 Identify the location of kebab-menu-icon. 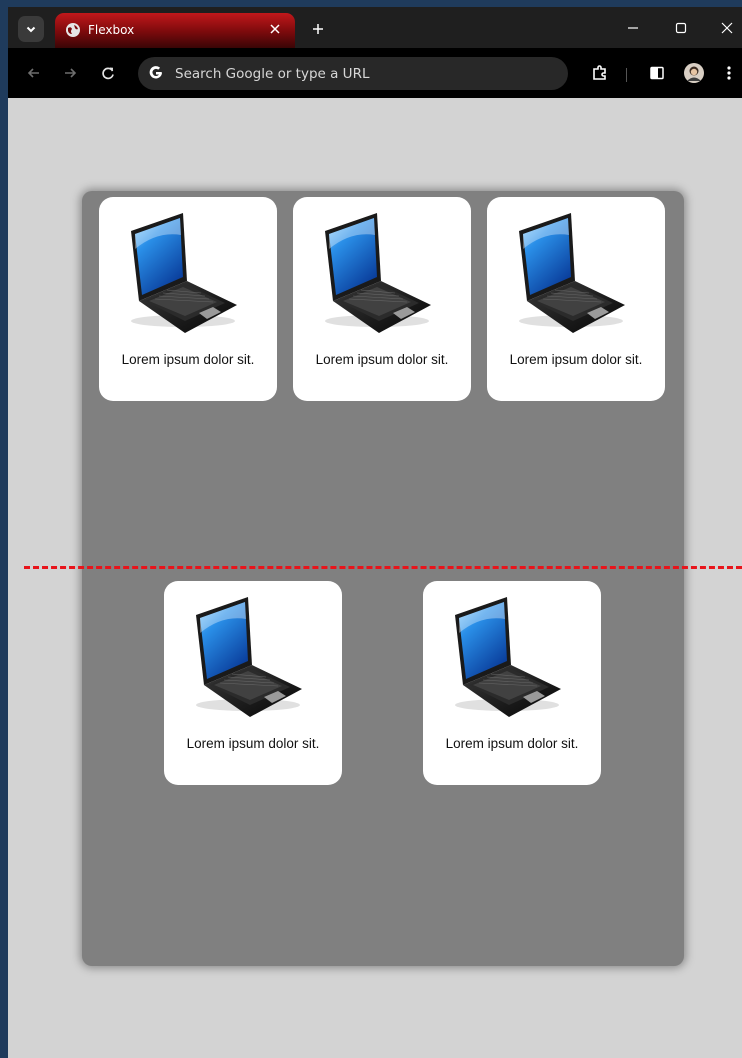
(729, 73).